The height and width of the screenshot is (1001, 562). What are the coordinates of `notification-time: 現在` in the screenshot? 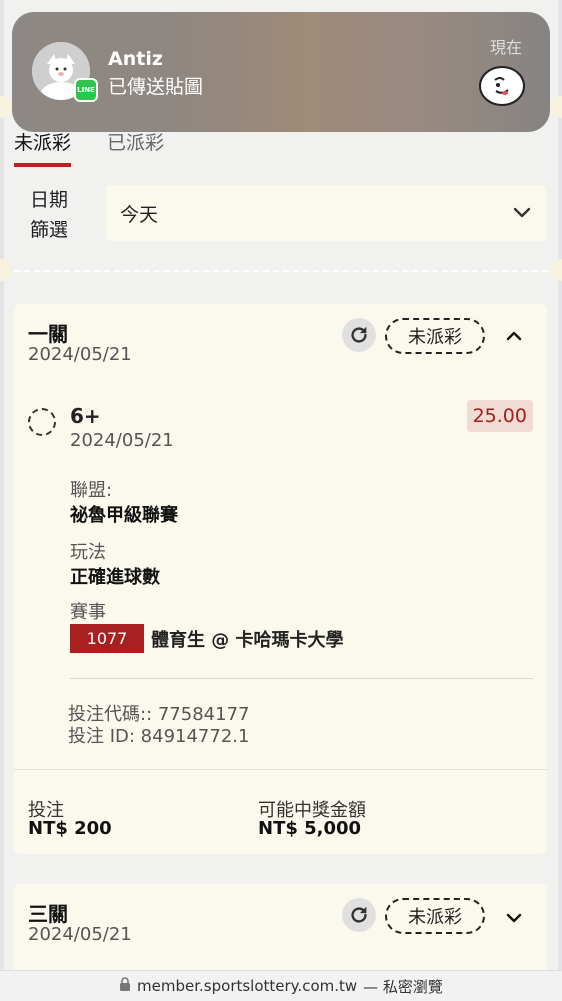 It's located at (505, 47).